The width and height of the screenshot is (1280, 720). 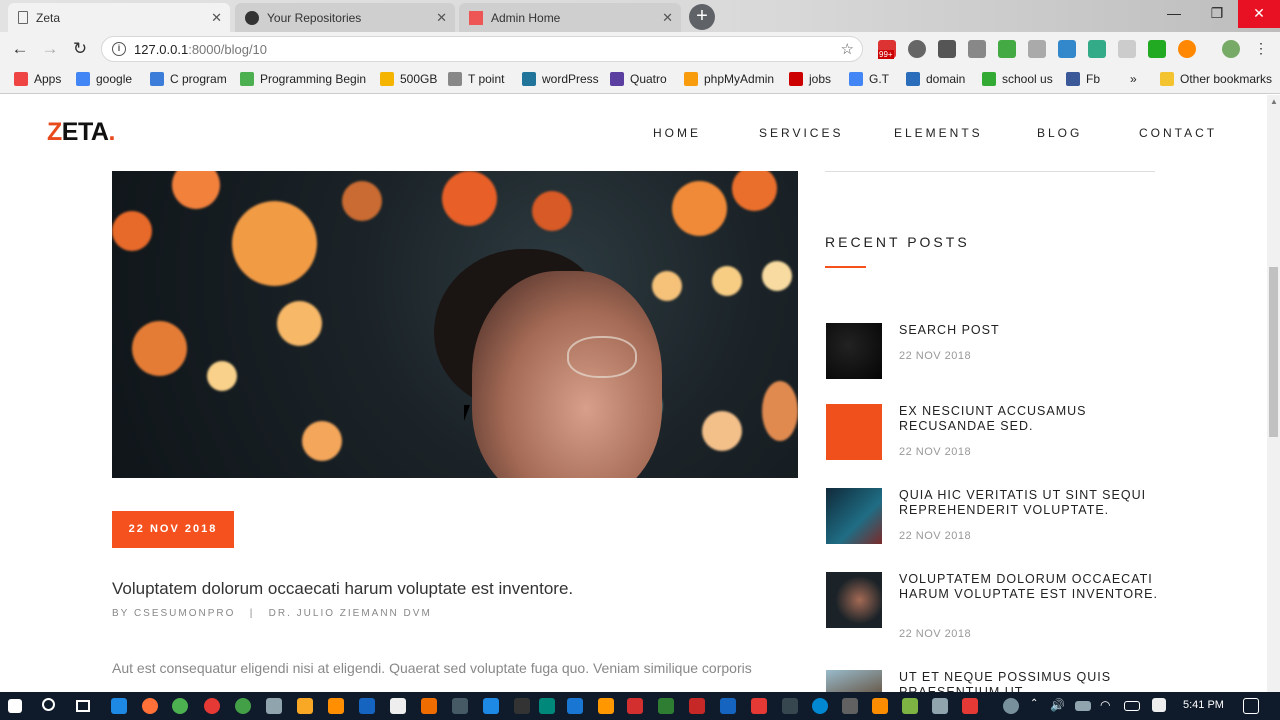 What do you see at coordinates (48, 704) in the screenshot?
I see `search-icon` at bounding box center [48, 704].